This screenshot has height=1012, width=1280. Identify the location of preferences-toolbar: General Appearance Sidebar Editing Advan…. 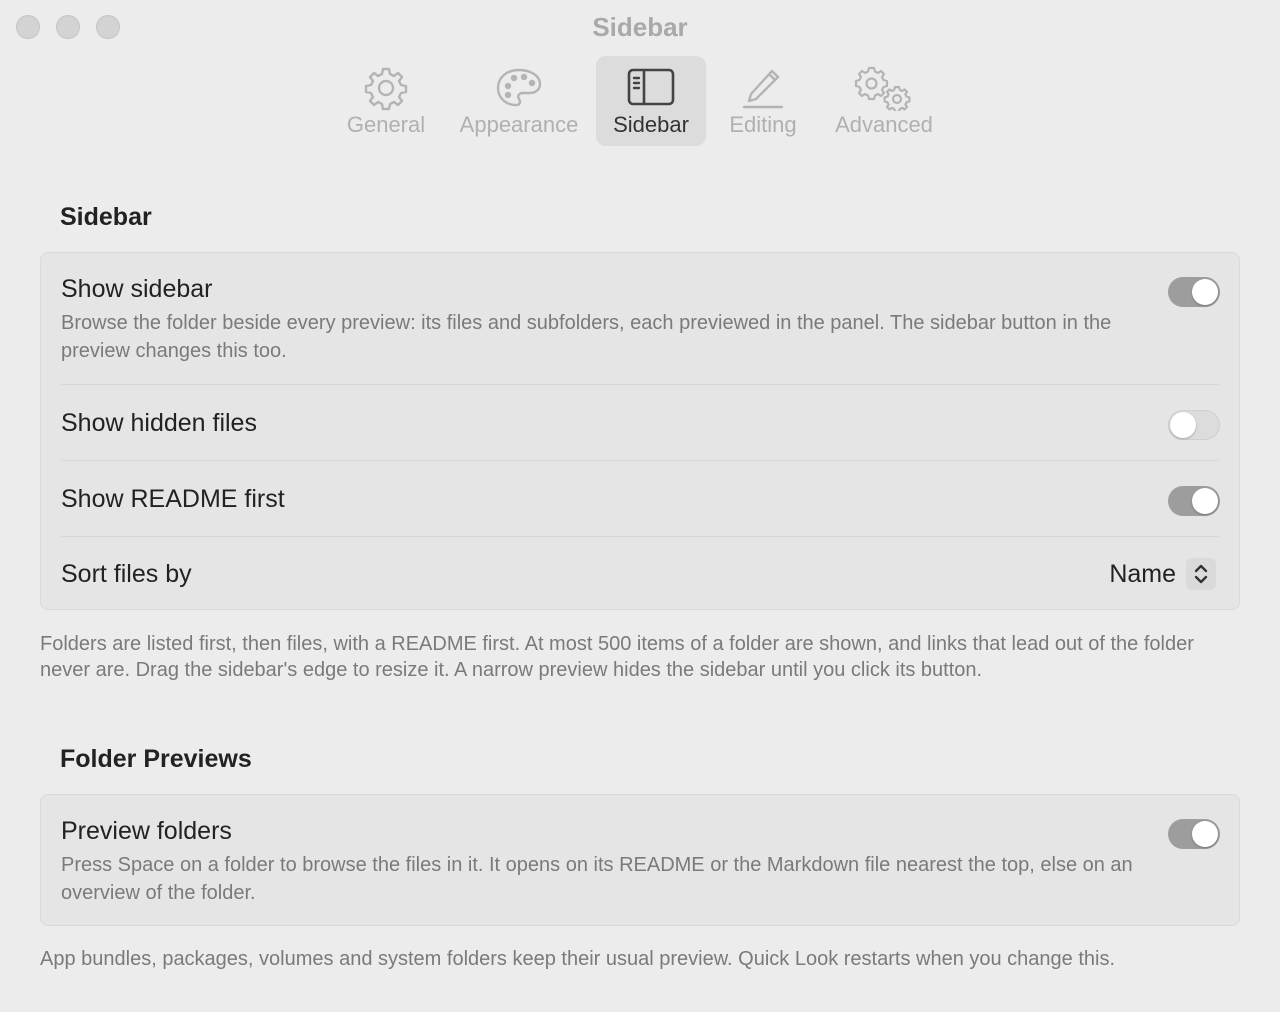
(640, 101).